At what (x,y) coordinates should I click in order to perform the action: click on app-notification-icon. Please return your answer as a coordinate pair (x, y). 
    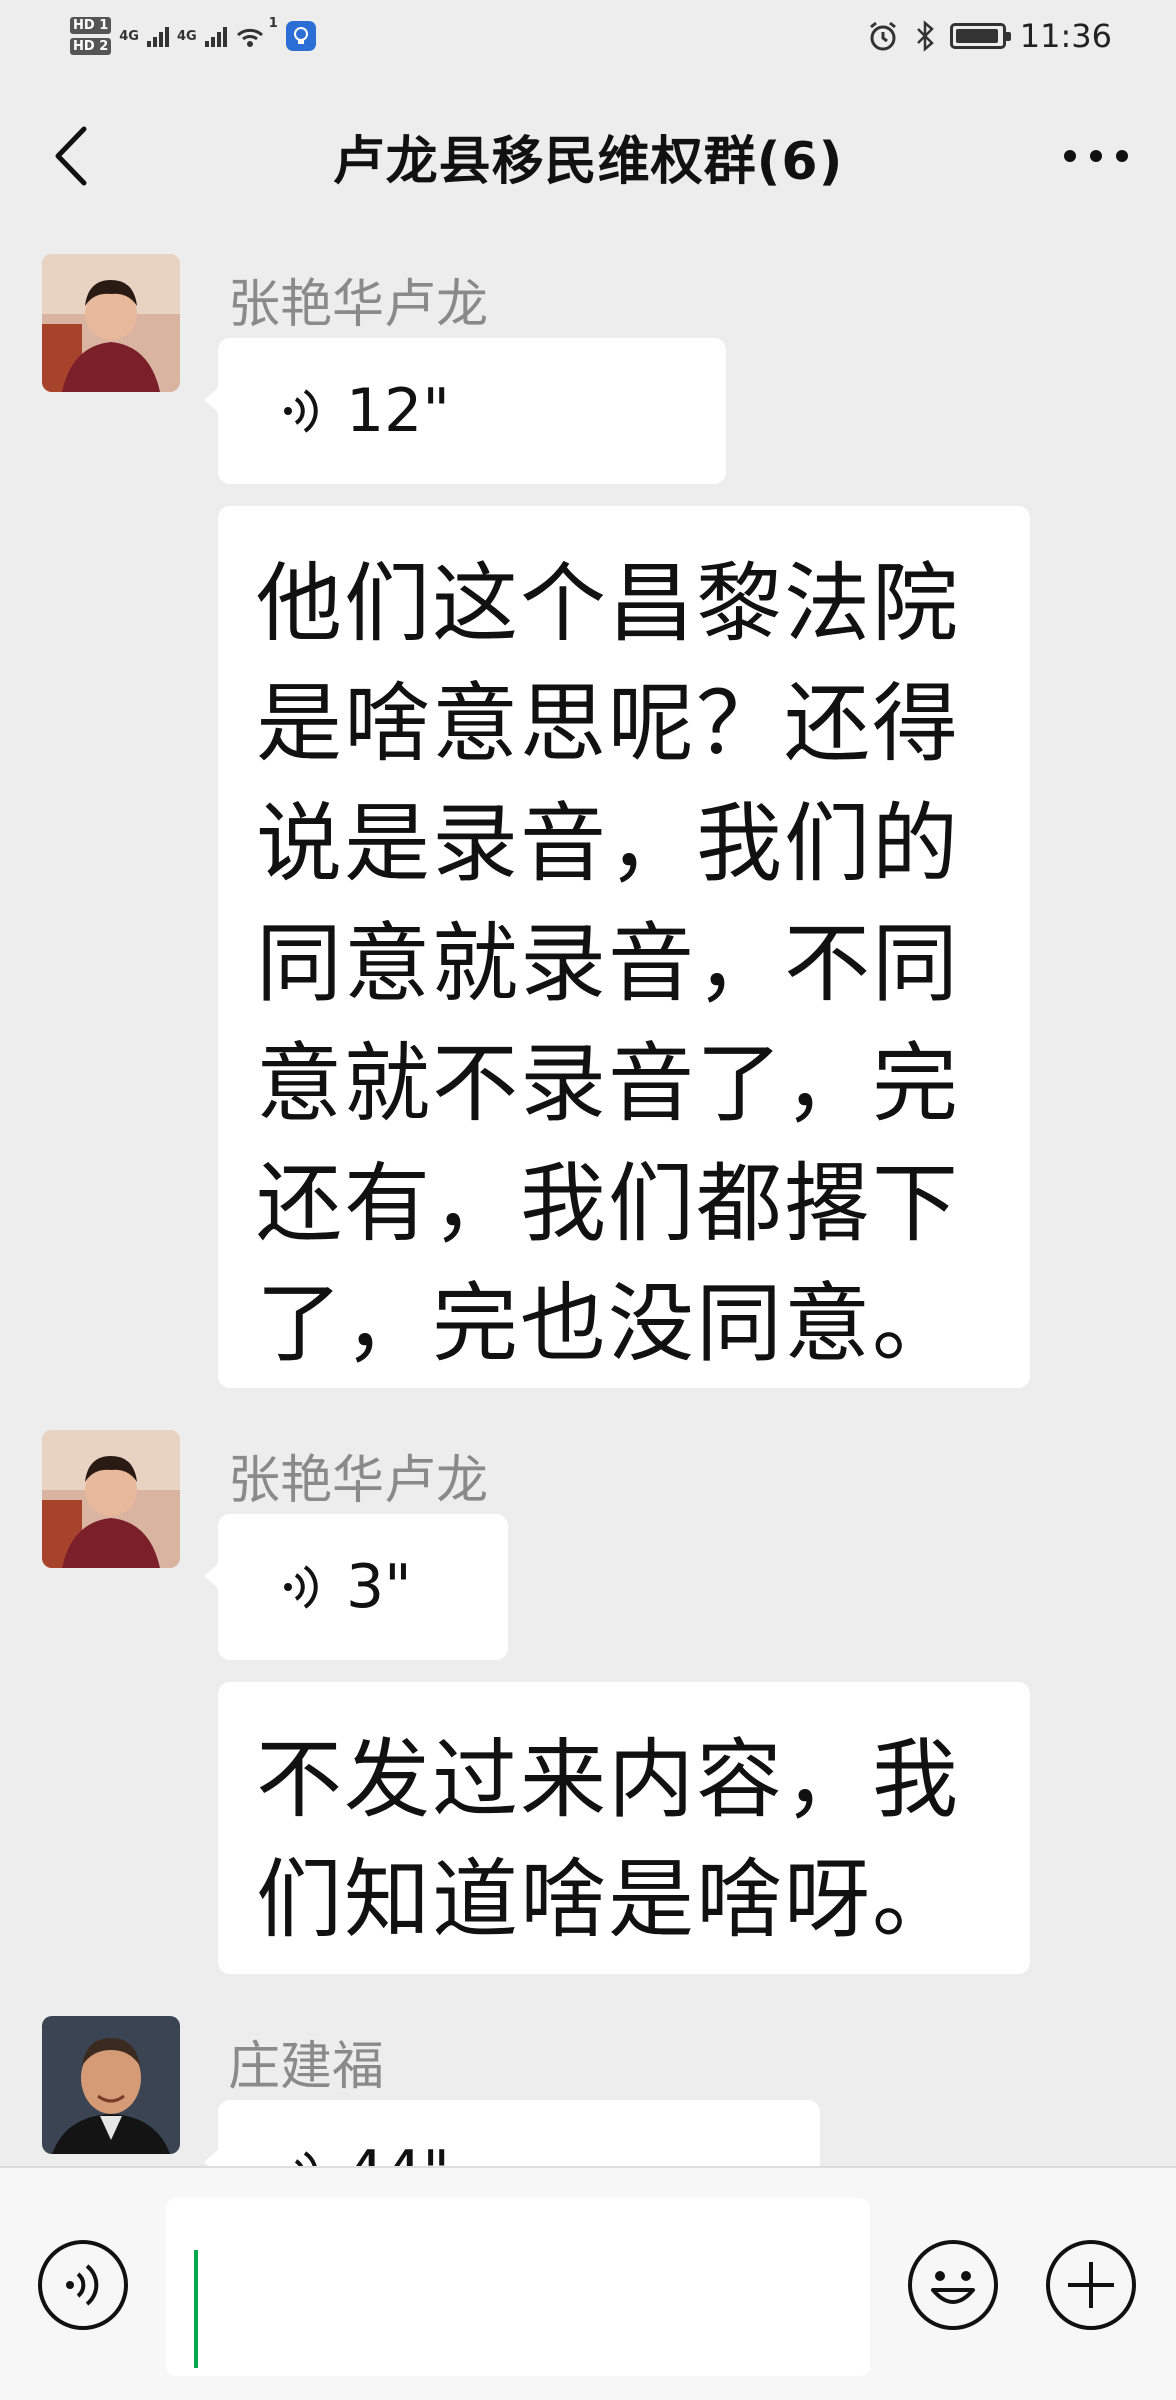
    Looking at the image, I should click on (300, 36).